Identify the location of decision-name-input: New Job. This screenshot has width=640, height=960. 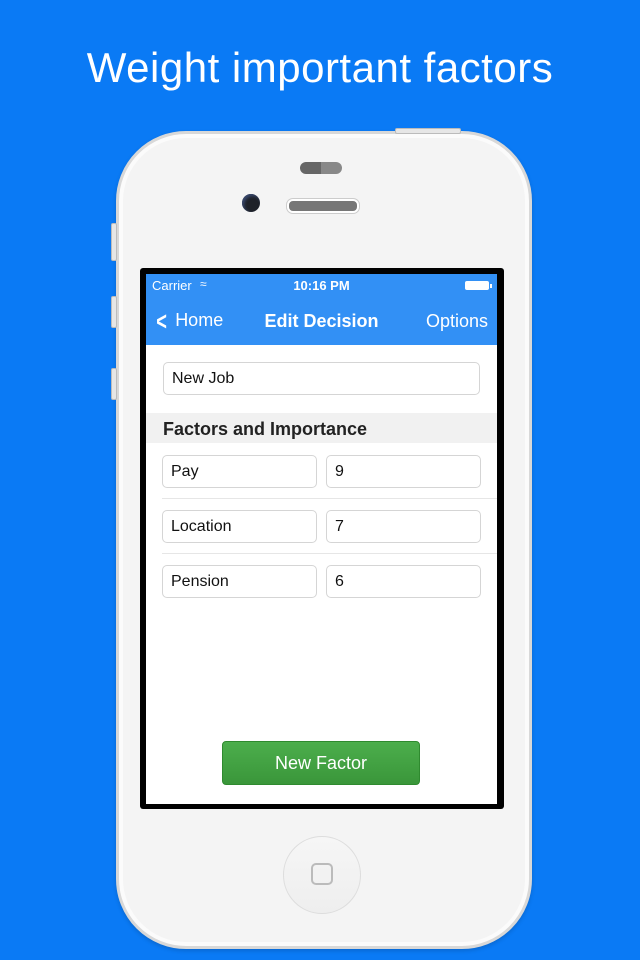
(321, 378).